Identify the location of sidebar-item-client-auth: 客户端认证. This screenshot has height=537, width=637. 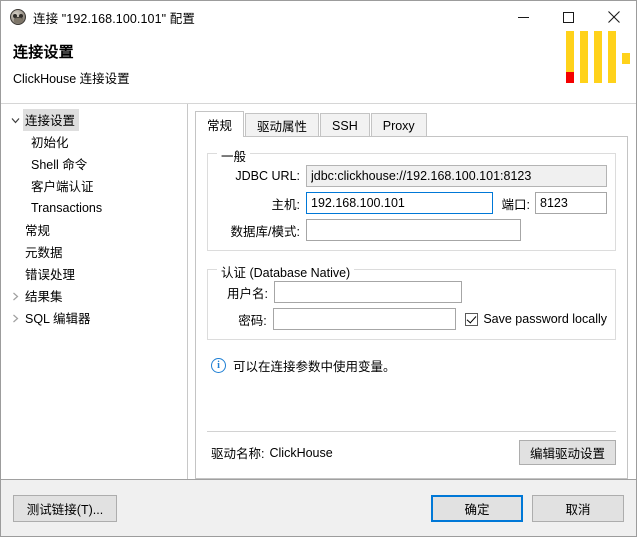
(94, 186).